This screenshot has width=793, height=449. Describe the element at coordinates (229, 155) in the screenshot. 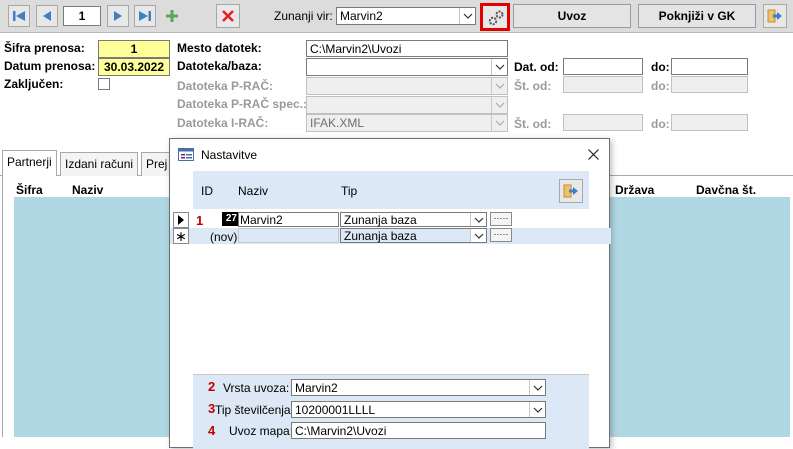

I see `dialog-title: Nastavitve` at that location.